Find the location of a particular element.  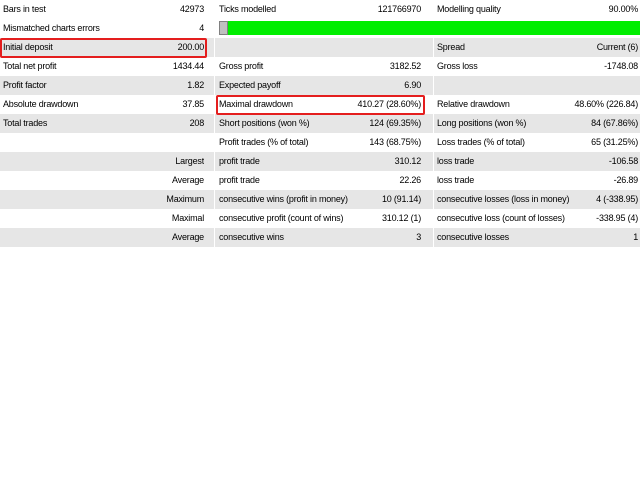

largest-profit-trade-value: 310.12 is located at coordinates (407, 161).